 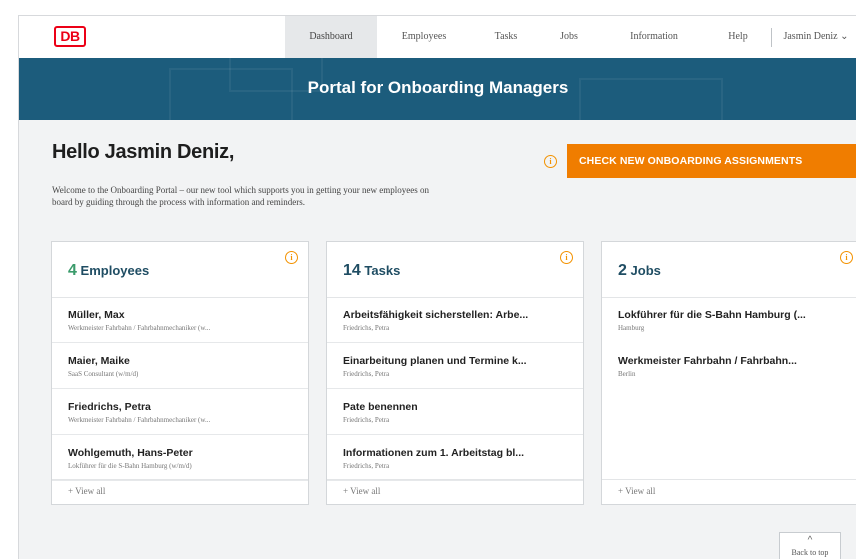 I want to click on card-title: 14 Tasks, so click(x=371, y=271).